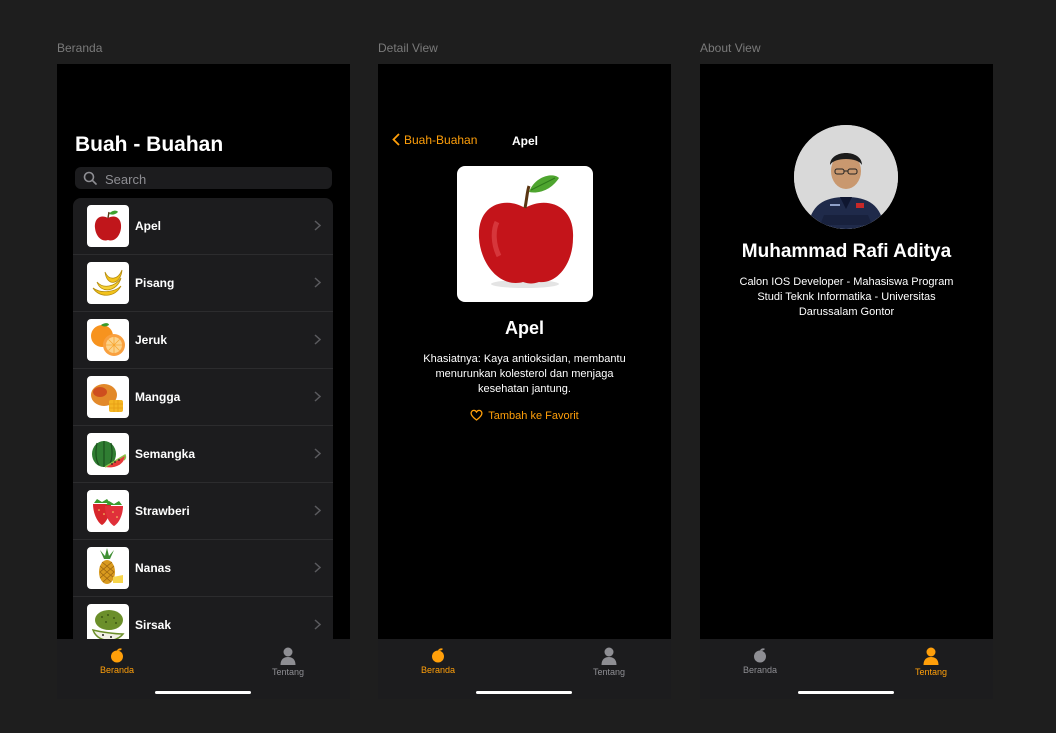 Image resolution: width=1056 pixels, height=733 pixels. What do you see at coordinates (533, 416) in the screenshot?
I see `favorite-label: Tambah ke Favorit` at bounding box center [533, 416].